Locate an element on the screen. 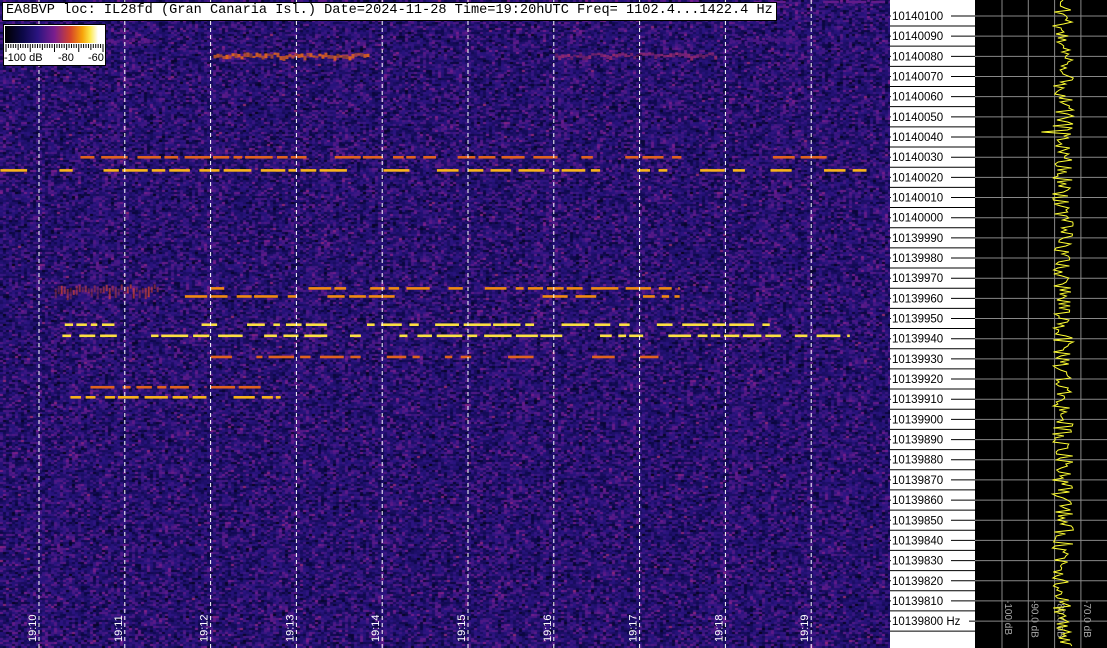 The image size is (1107, 648). time-tick-label: 19:12 is located at coordinates (205, 628).